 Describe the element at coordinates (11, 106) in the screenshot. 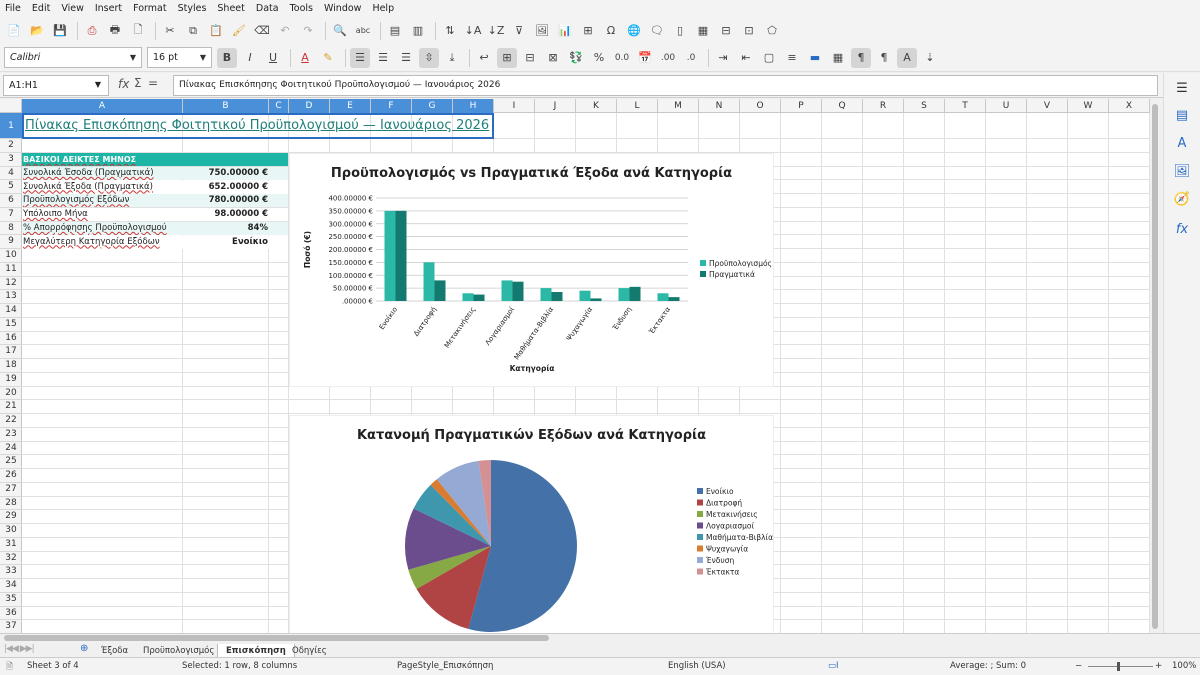

I see `select-all-corner` at that location.